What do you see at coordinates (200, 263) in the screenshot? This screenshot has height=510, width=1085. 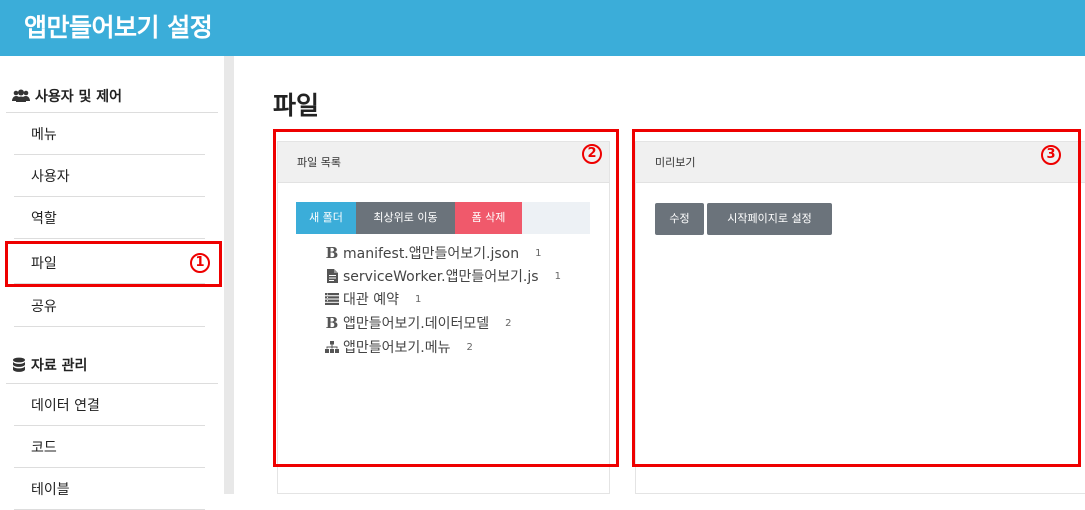 I see `annotation-marker-1: 1` at bounding box center [200, 263].